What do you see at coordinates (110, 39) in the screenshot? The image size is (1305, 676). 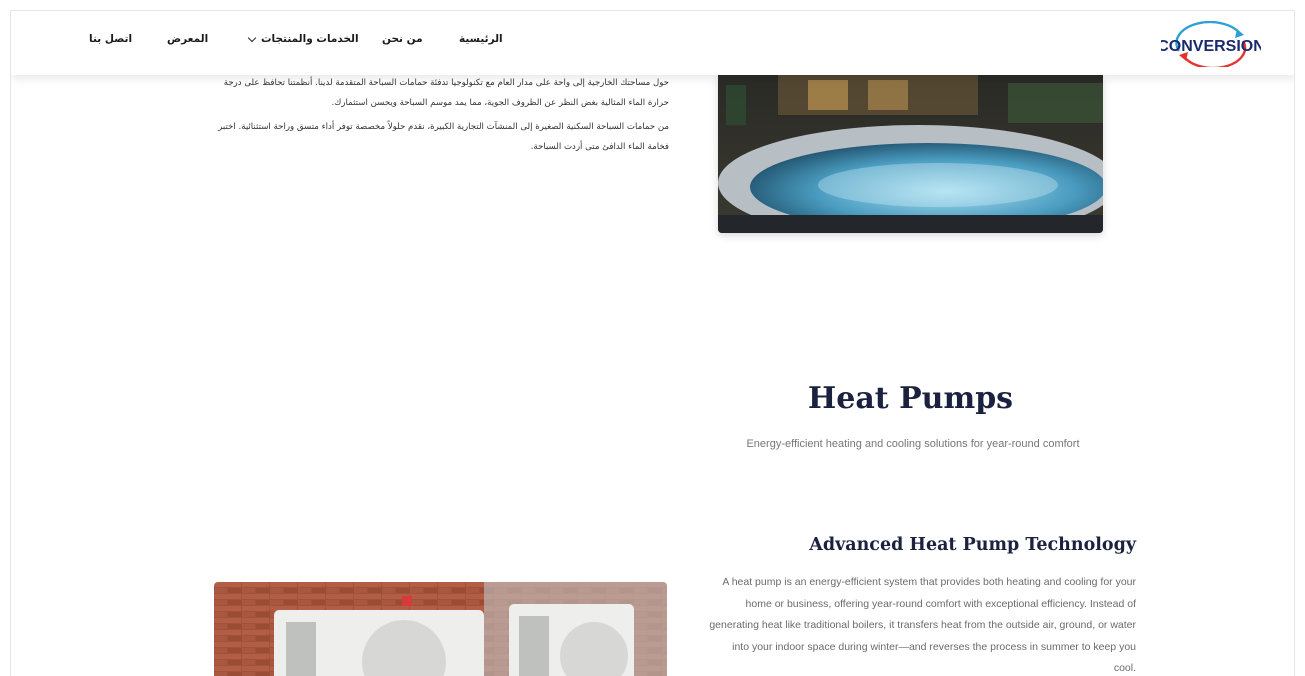 I see `nav-contact: اتصل بنا` at bounding box center [110, 39].